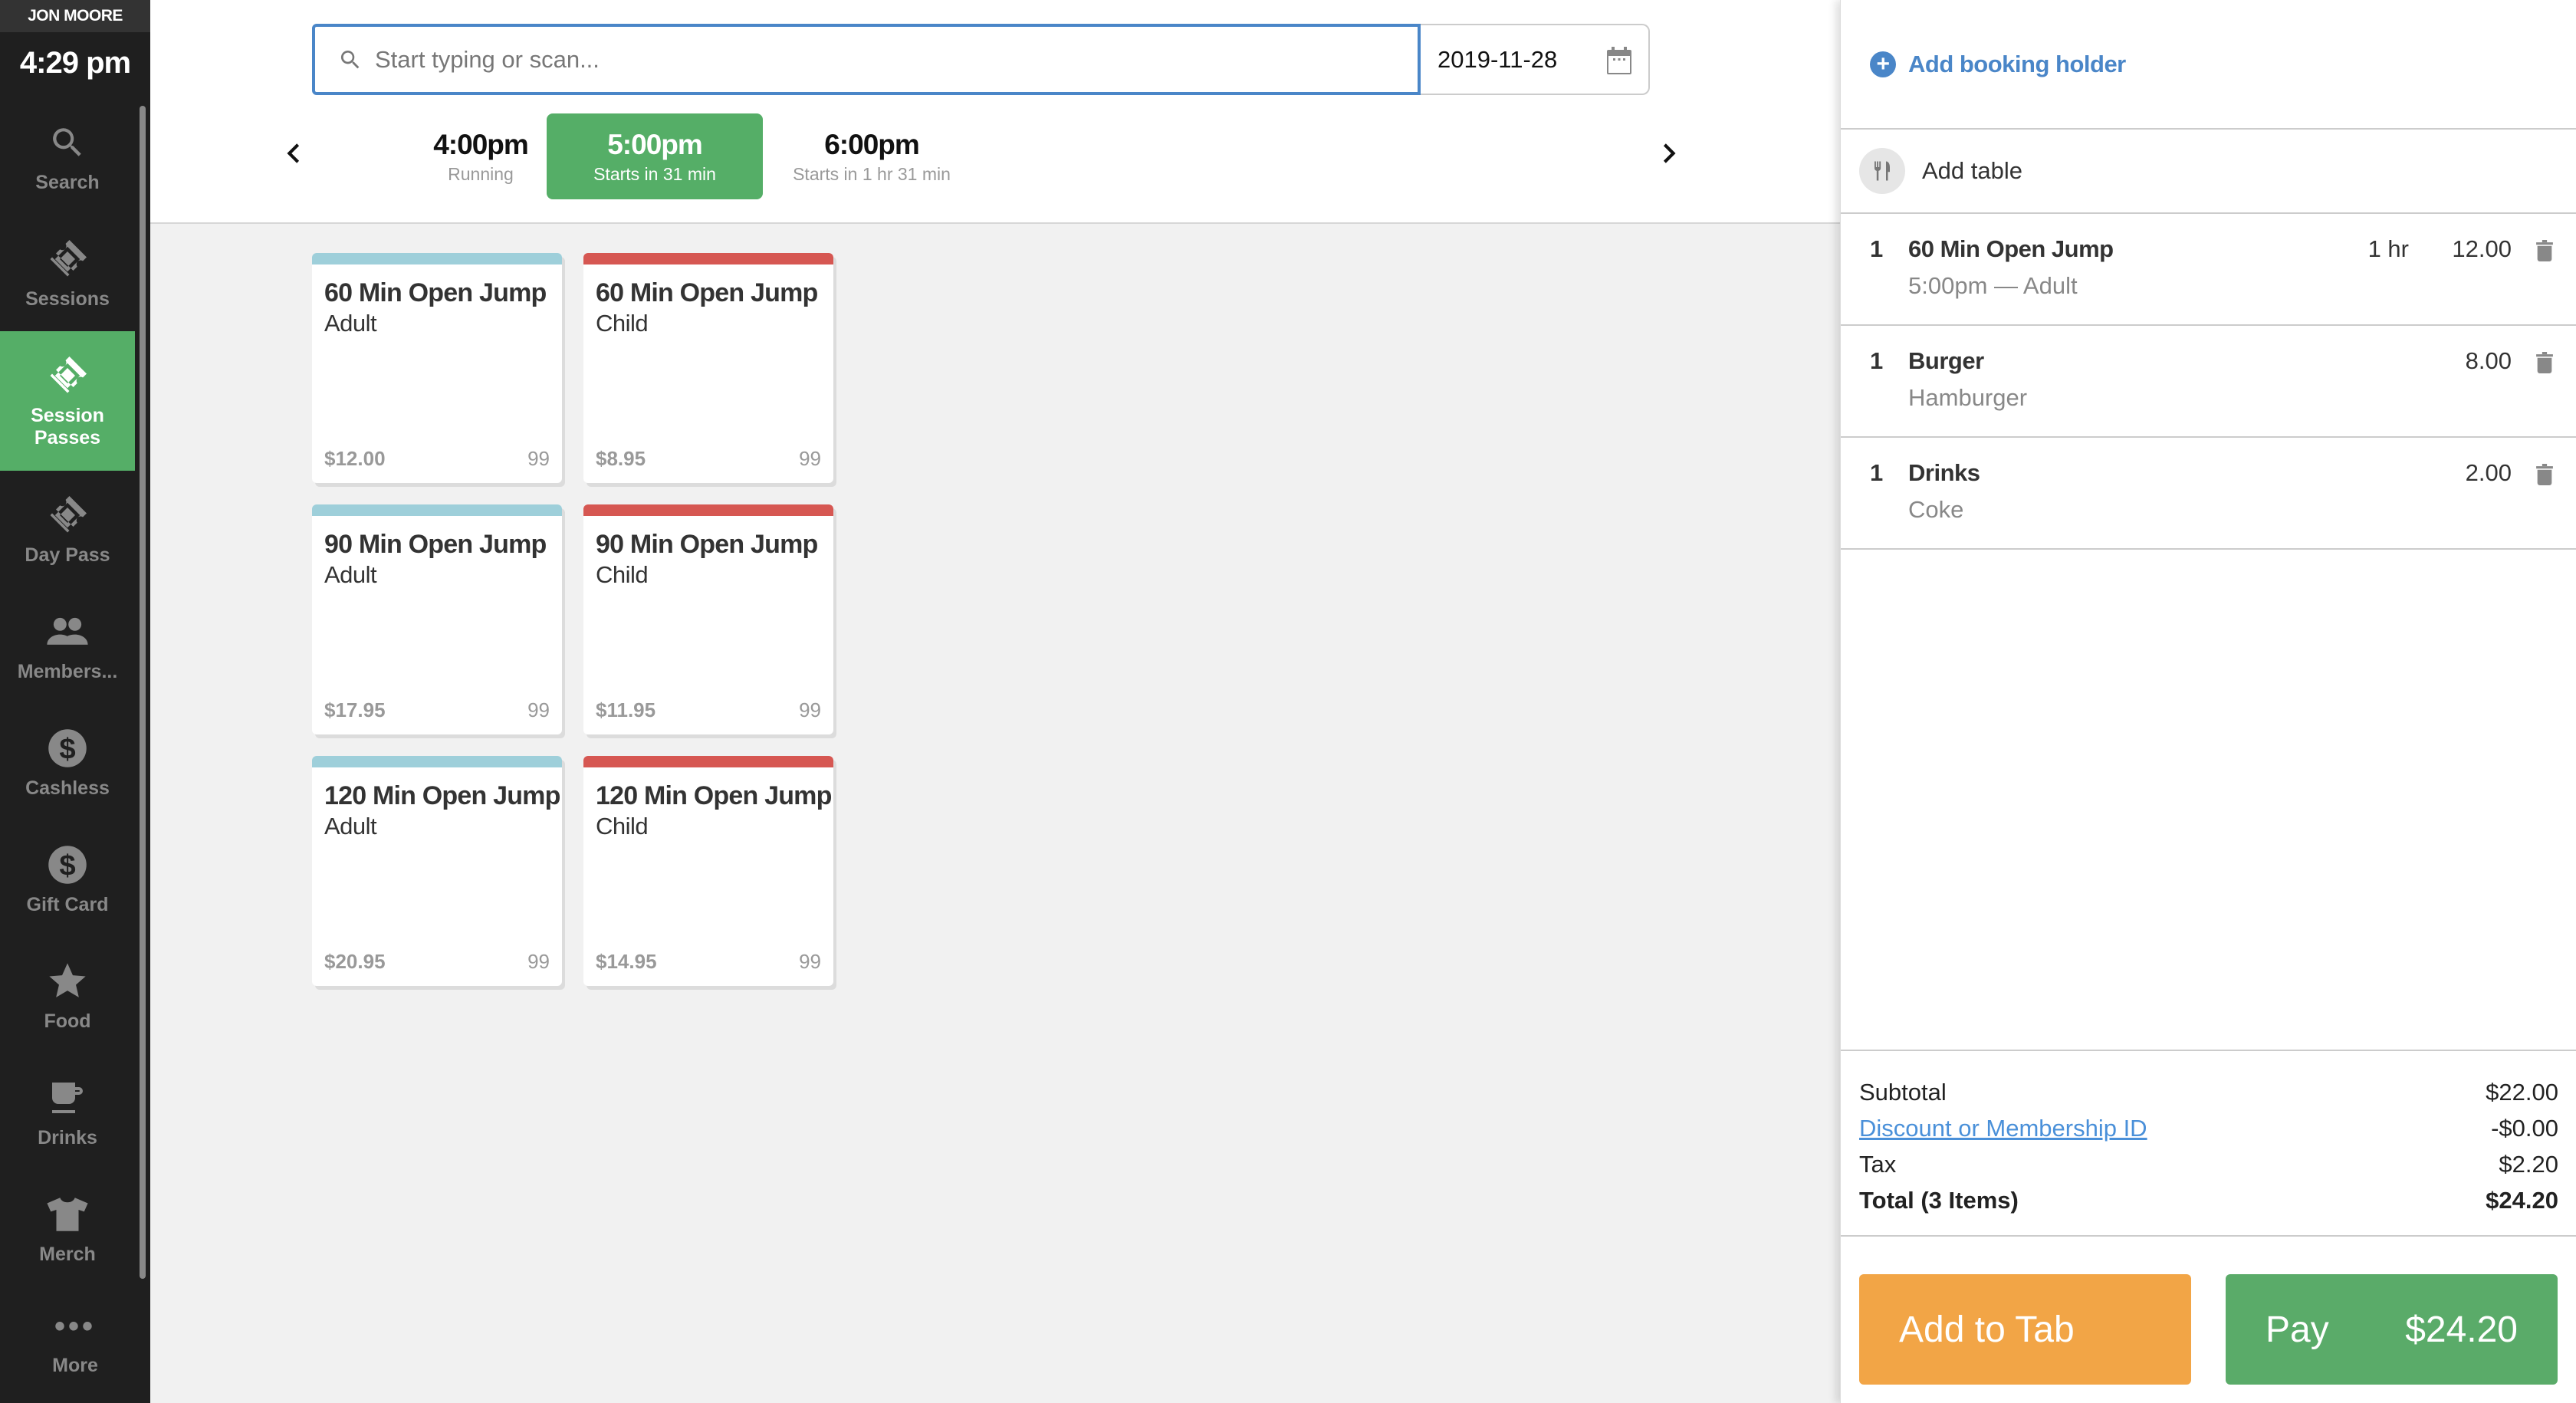  I want to click on tax-row: Tax $2.20, so click(2208, 1164).